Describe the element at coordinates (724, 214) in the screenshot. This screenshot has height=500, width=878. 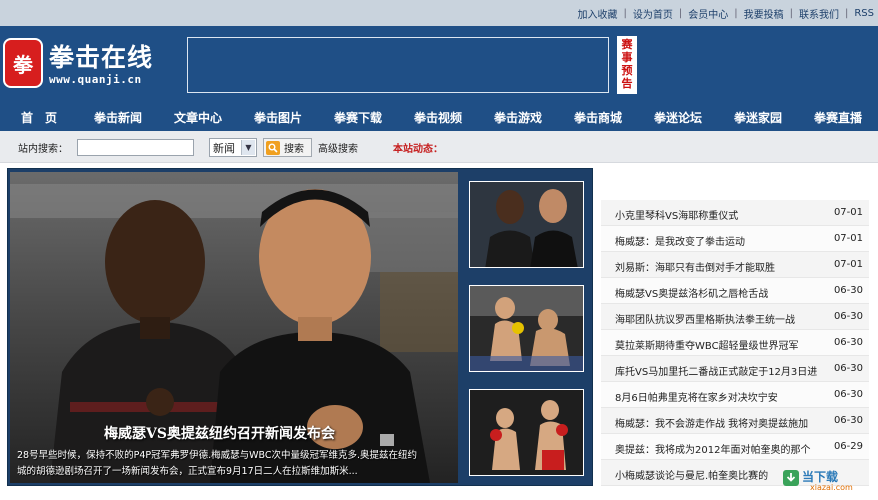
I see `news-title: 小克里琴科VS海耶称重仪式` at that location.